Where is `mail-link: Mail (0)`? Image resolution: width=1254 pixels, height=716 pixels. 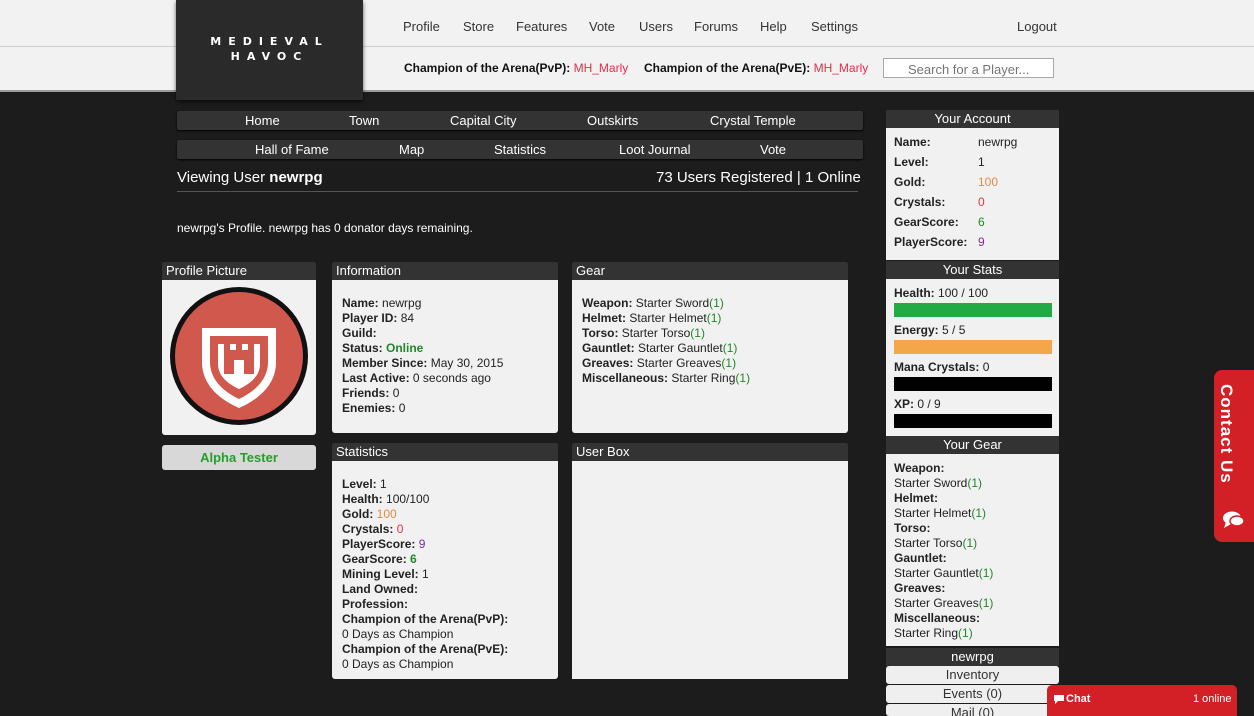
mail-link: Mail (0) is located at coordinates (972, 710).